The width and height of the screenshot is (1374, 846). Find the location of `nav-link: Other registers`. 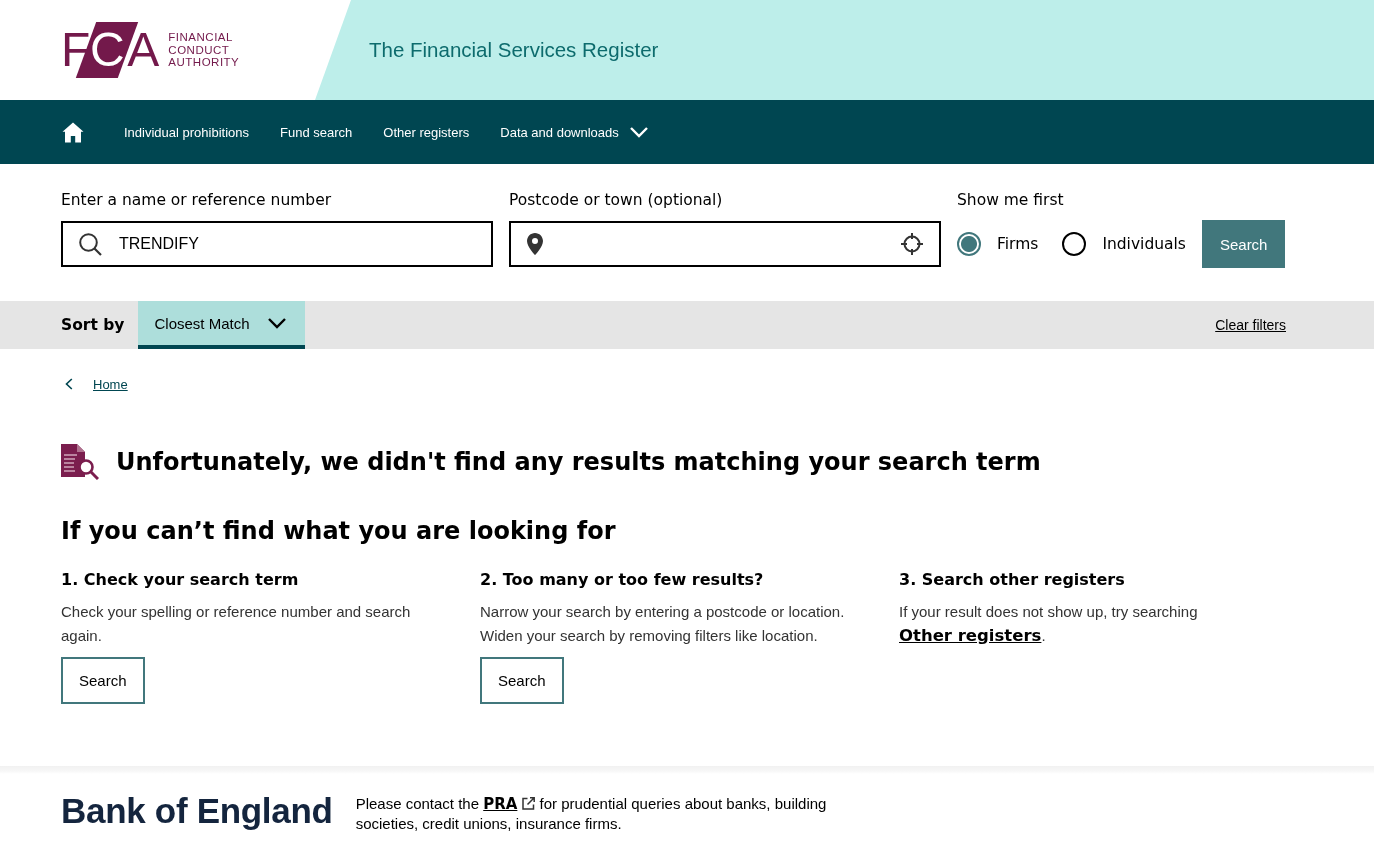

nav-link: Other registers is located at coordinates (426, 132).